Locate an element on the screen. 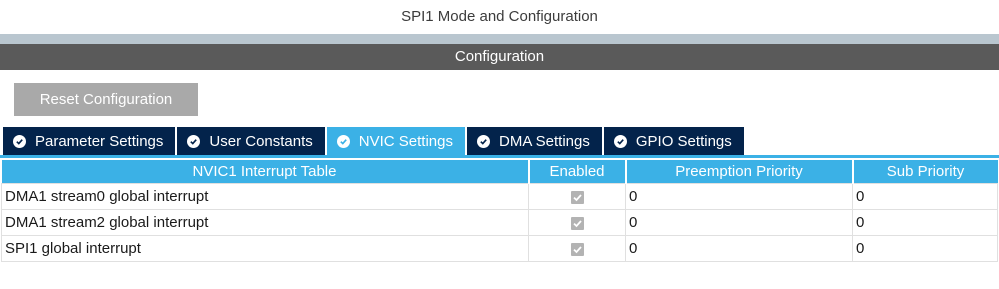 The image size is (999, 289). tab-label: Parameter Settings is located at coordinates (99, 141).